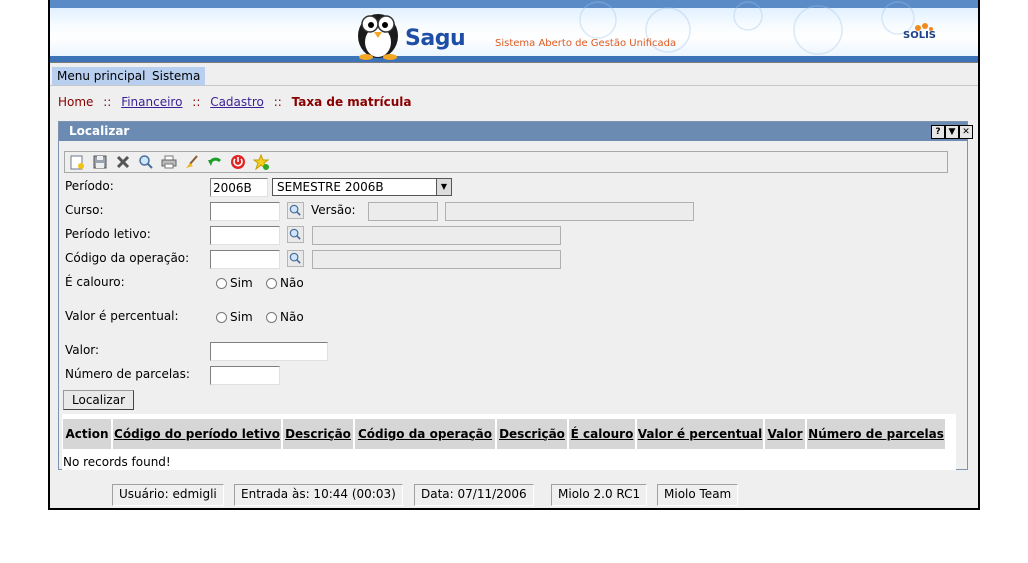 This screenshot has height=563, width=1028. What do you see at coordinates (215, 162) in the screenshot?
I see `back-arrow-icon` at bounding box center [215, 162].